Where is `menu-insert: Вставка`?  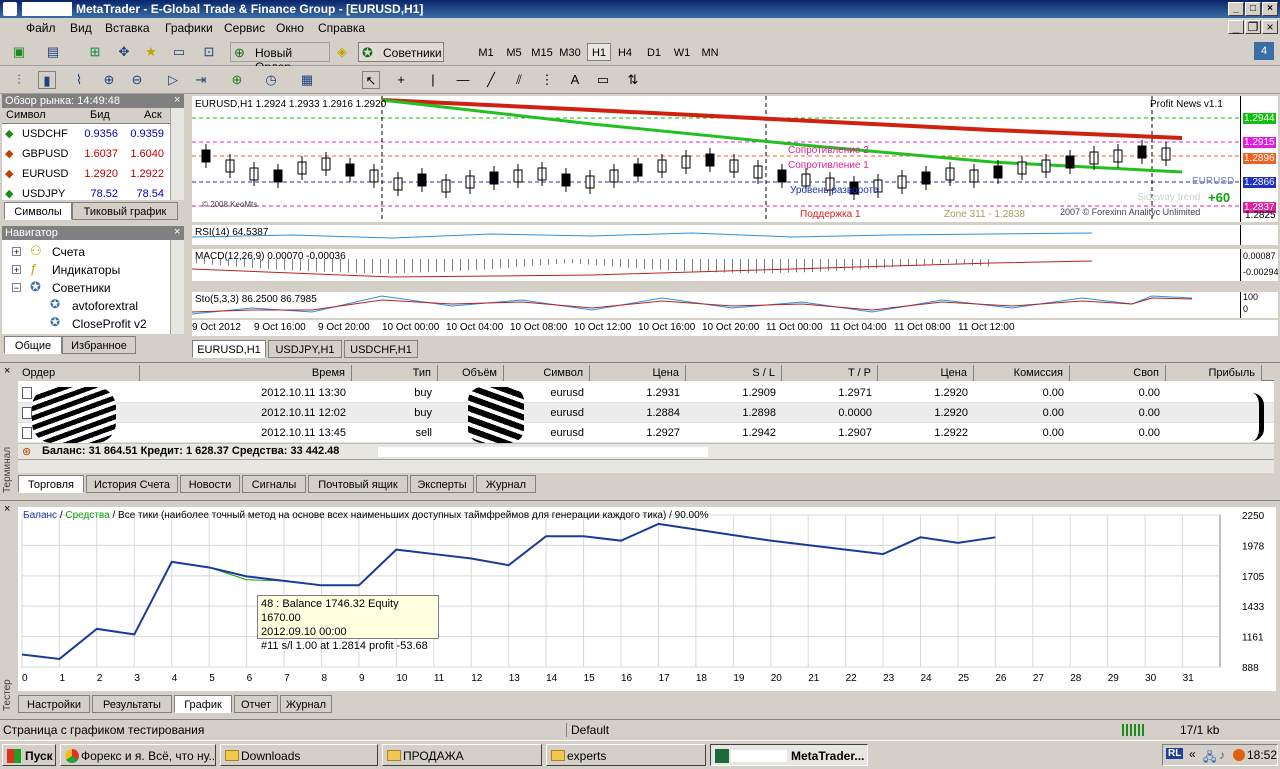 menu-insert: Вставка is located at coordinates (127, 28).